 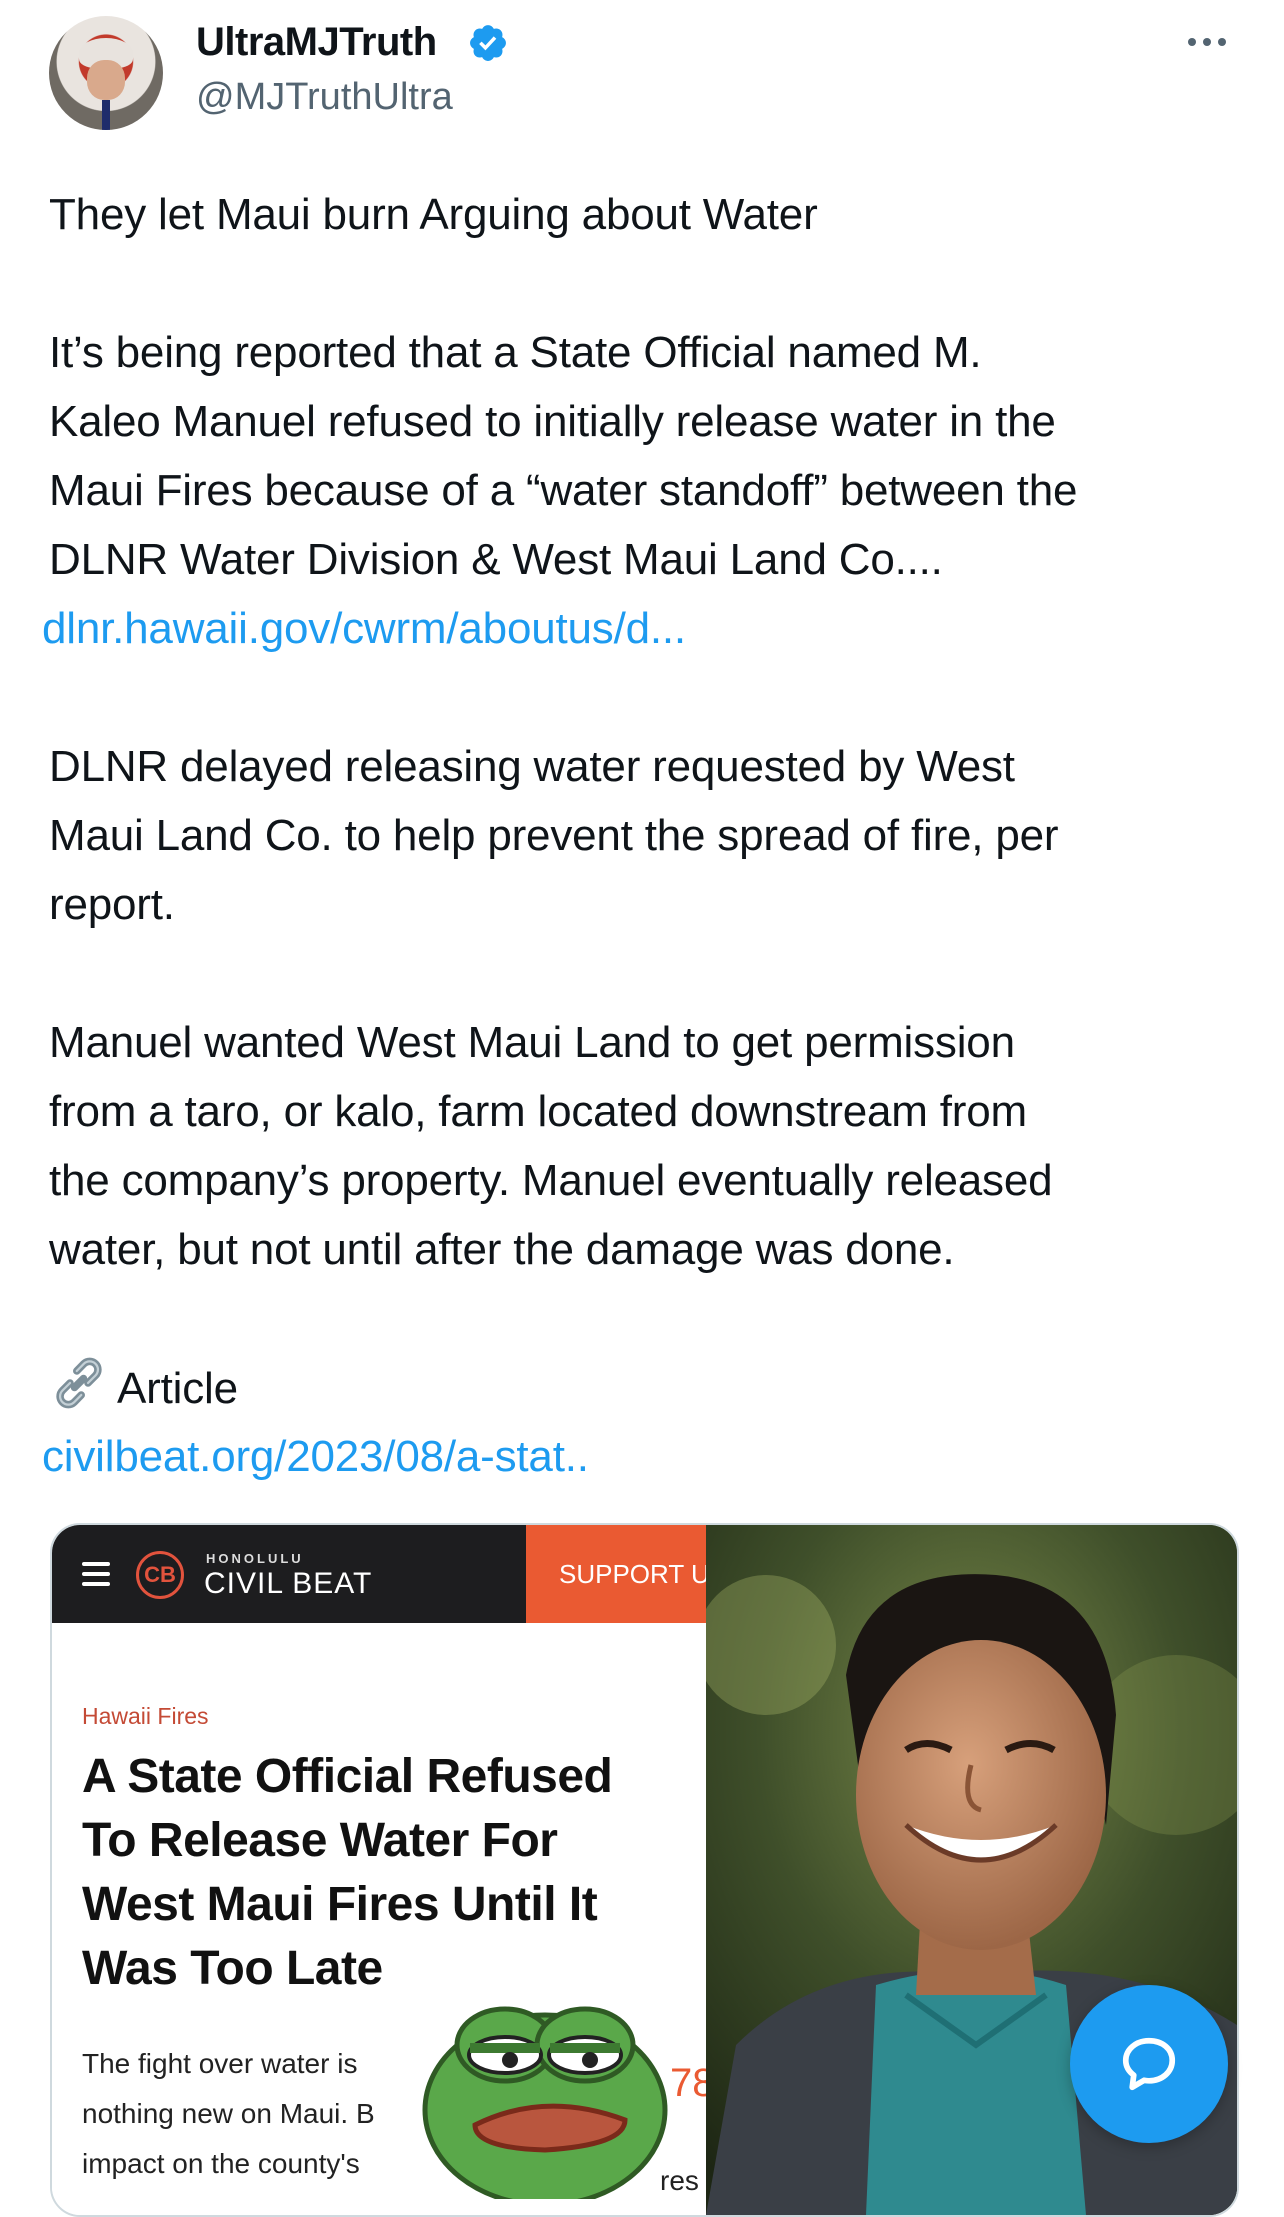 What do you see at coordinates (316, 42) in the screenshot?
I see `display-name: UltraMJTruth` at bounding box center [316, 42].